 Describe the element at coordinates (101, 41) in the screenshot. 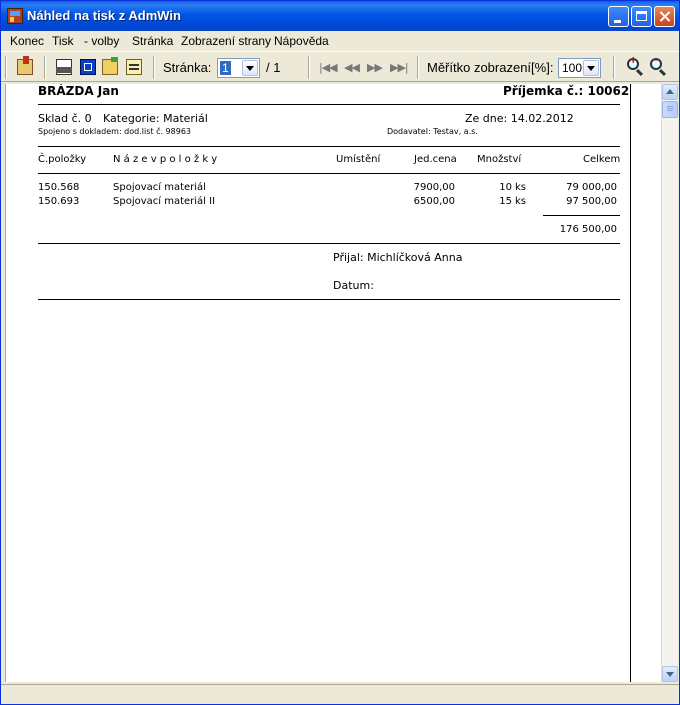

I see `menu-volby: - volby` at that location.